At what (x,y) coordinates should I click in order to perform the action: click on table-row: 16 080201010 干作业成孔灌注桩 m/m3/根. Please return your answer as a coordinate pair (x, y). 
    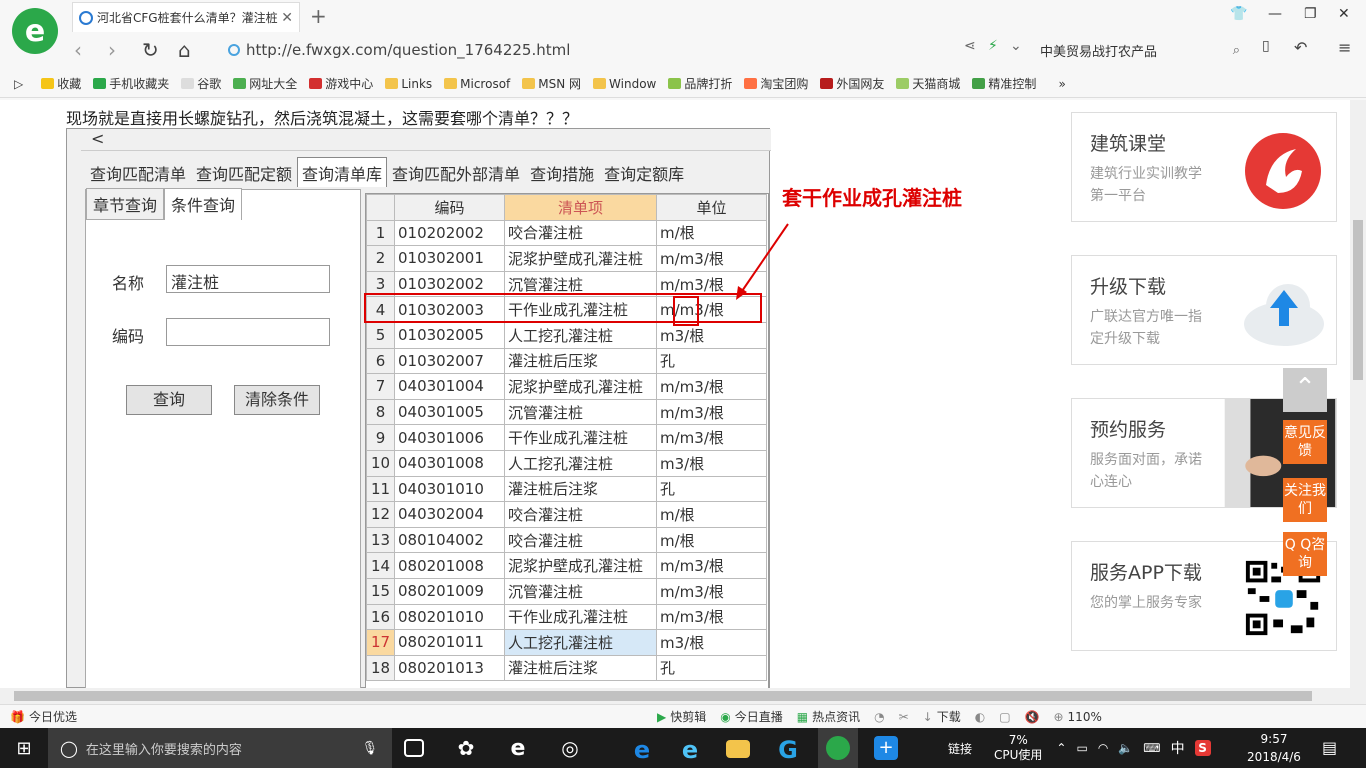
    Looking at the image, I should click on (566, 617).